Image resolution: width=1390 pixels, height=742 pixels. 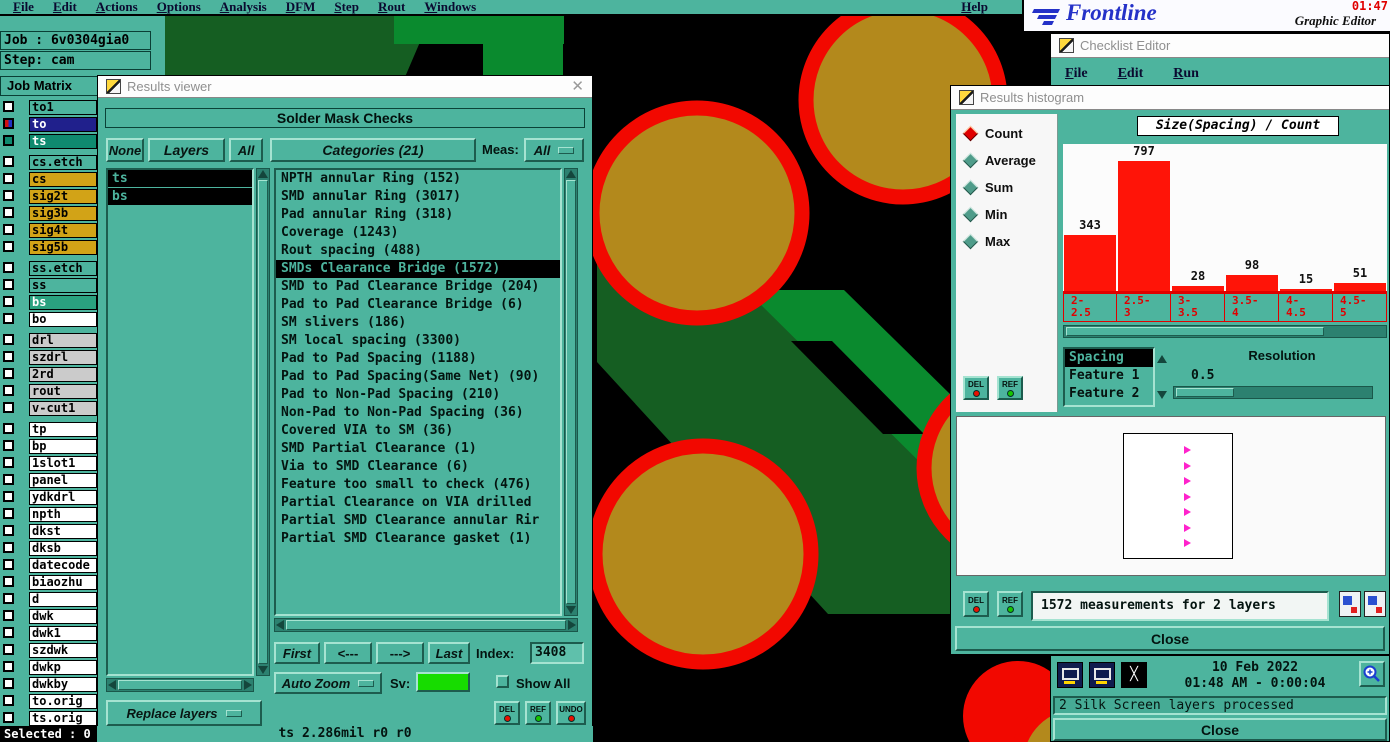 What do you see at coordinates (443, 682) in the screenshot?
I see `sv-color-swatch` at bounding box center [443, 682].